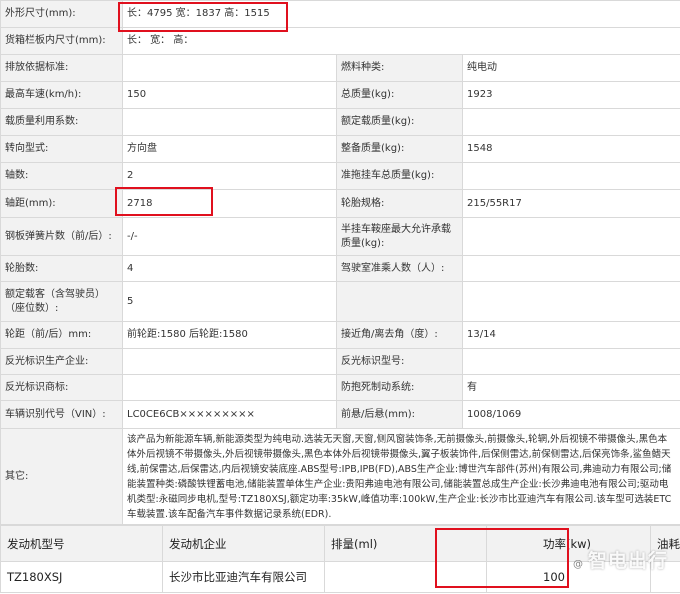  I want to click on spec-label: 轴数:, so click(61, 176).